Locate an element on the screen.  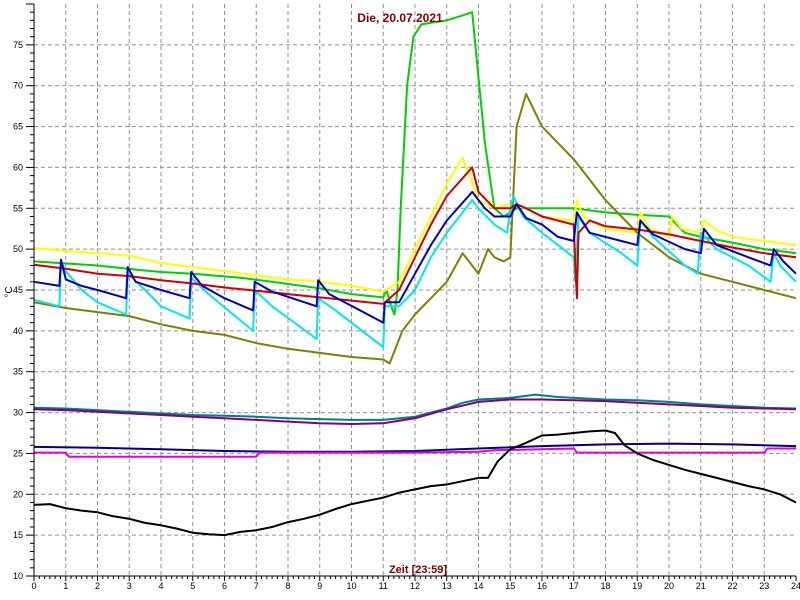
x-tick-label: 1 is located at coordinates (65, 586).